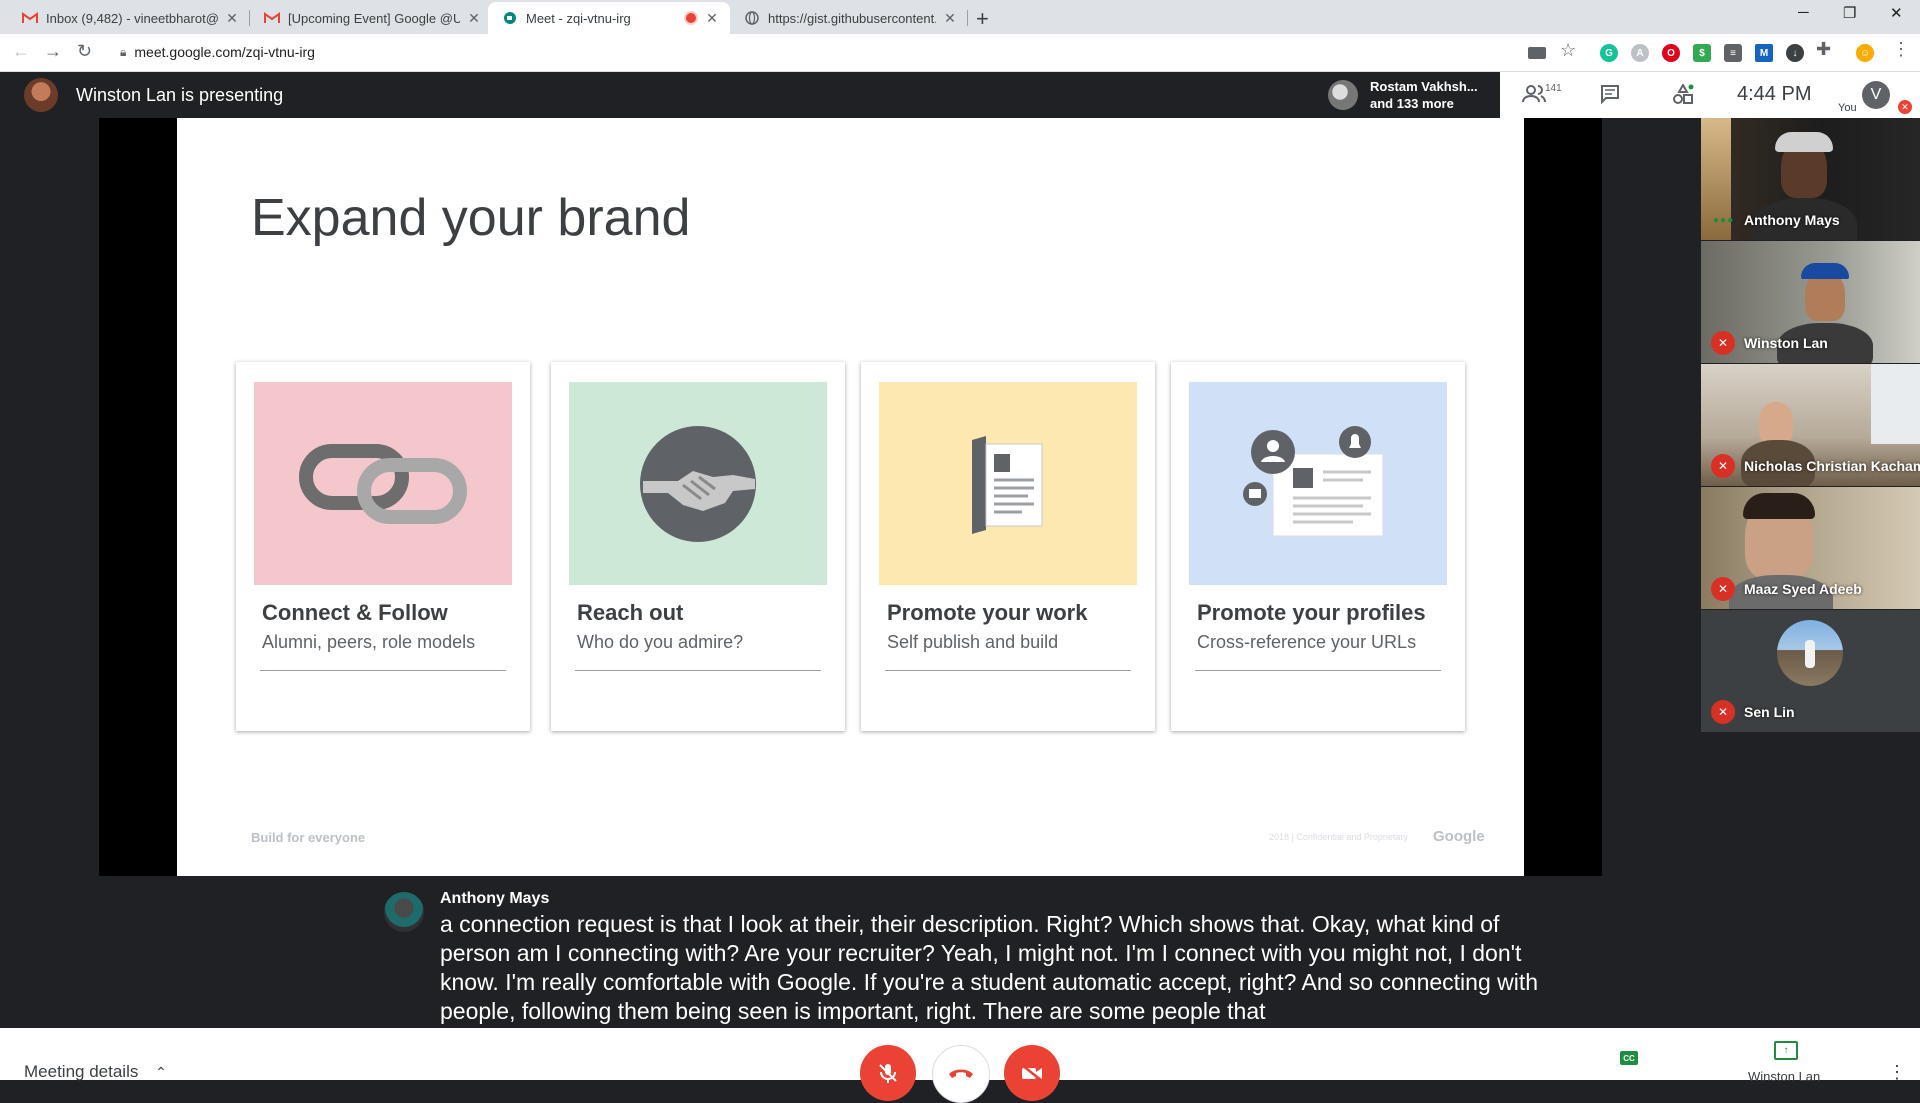  Describe the element at coordinates (1810, 302) in the screenshot. I see `participant-tile: ✕ Winston Lan` at that location.